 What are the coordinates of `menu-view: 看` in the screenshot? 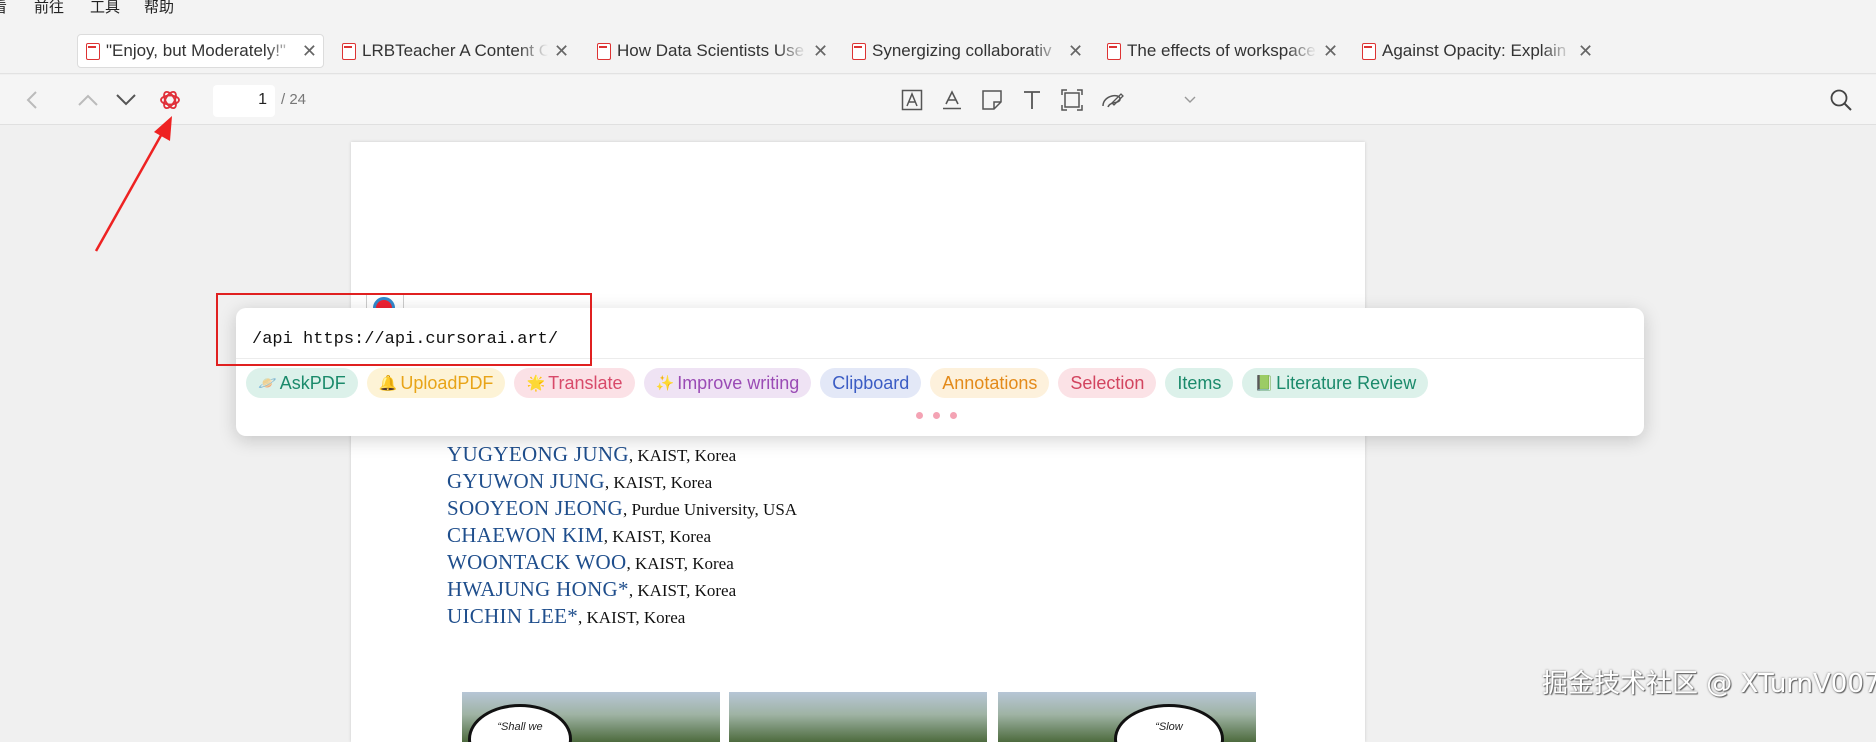 It's located at (3, 8).